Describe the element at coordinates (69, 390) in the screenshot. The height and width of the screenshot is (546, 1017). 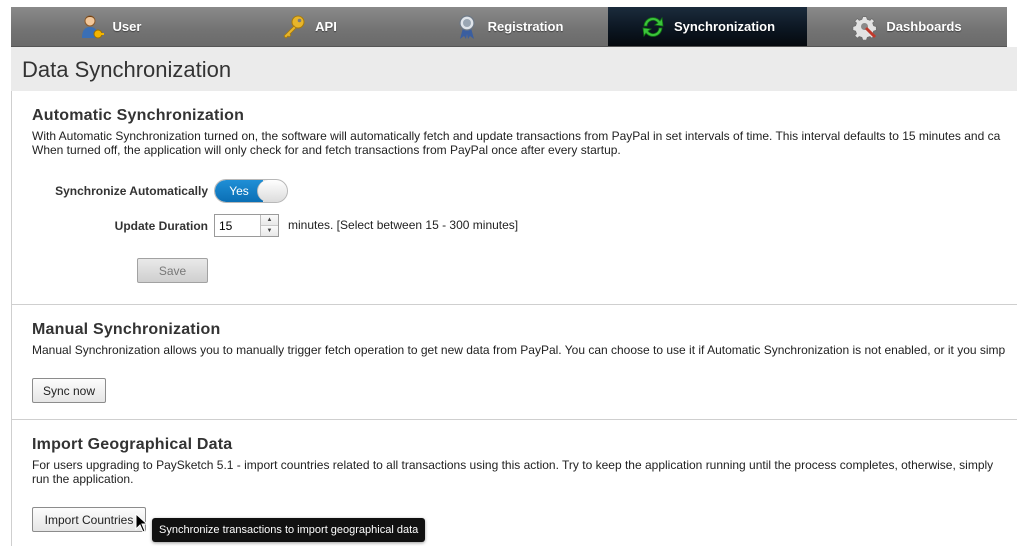
I see `sync-now-button: Sync now` at that location.